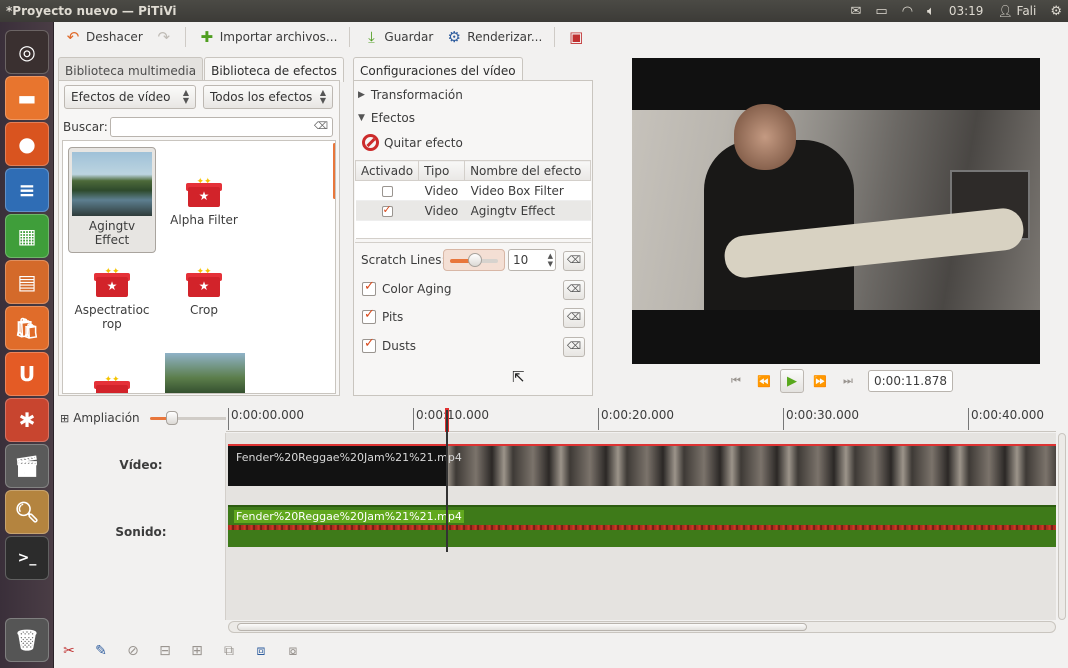  Describe the element at coordinates (27, 558) in the screenshot. I see `terminal-icon: >_` at that location.